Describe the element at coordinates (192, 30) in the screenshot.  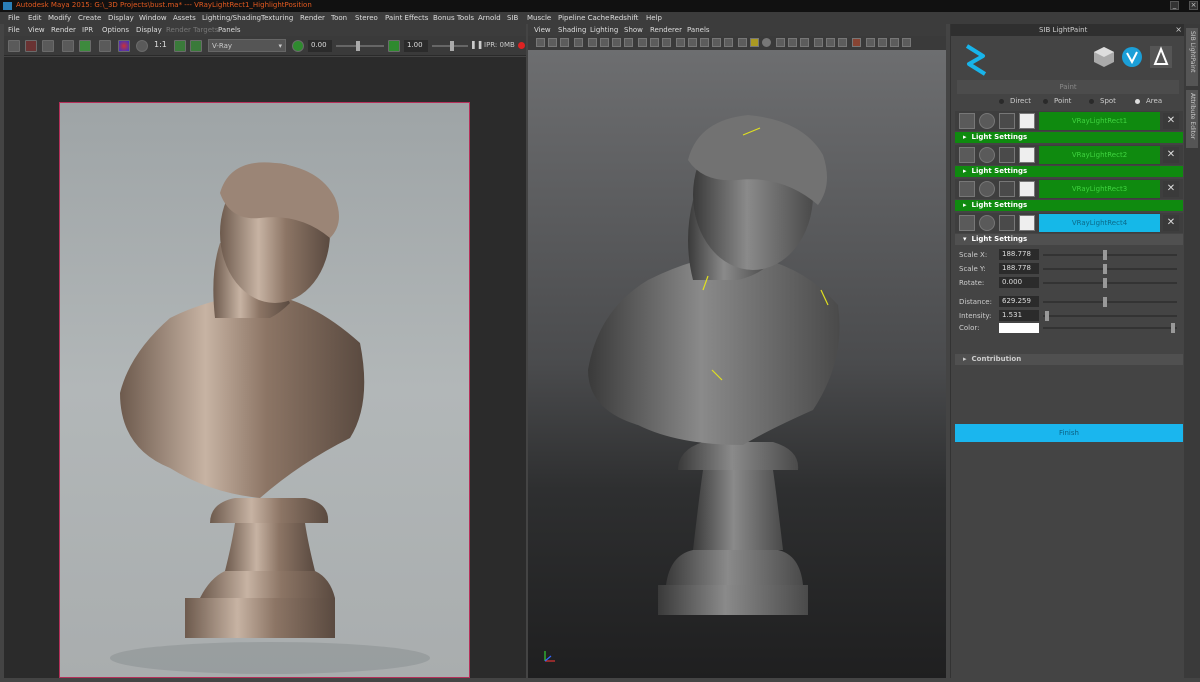
I see `rv-menu-render-targets: Render Targets` at that location.